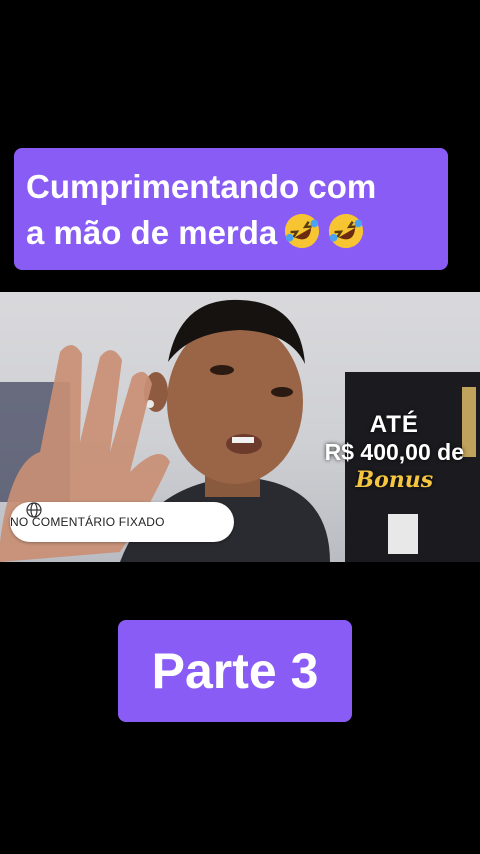  What do you see at coordinates (152, 232) in the screenshot?
I see `caption-line-2-text: a mão de merda` at bounding box center [152, 232].